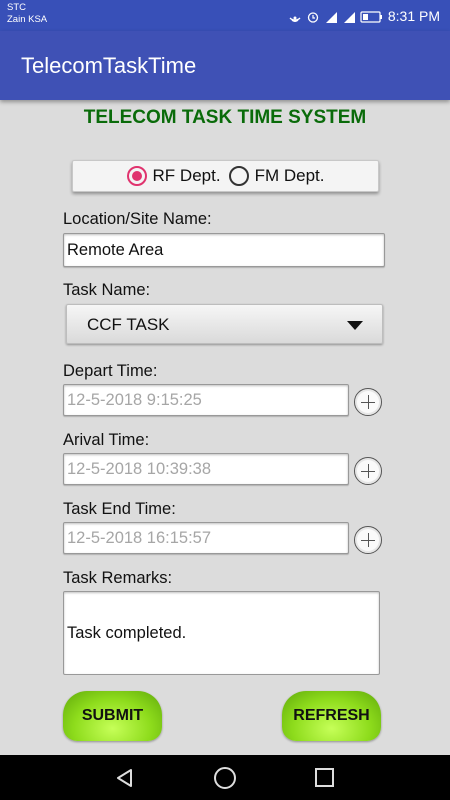 Image resolution: width=450 pixels, height=800 pixels. Describe the element at coordinates (349, 16) in the screenshot. I see `signal-2g-icon` at that location.